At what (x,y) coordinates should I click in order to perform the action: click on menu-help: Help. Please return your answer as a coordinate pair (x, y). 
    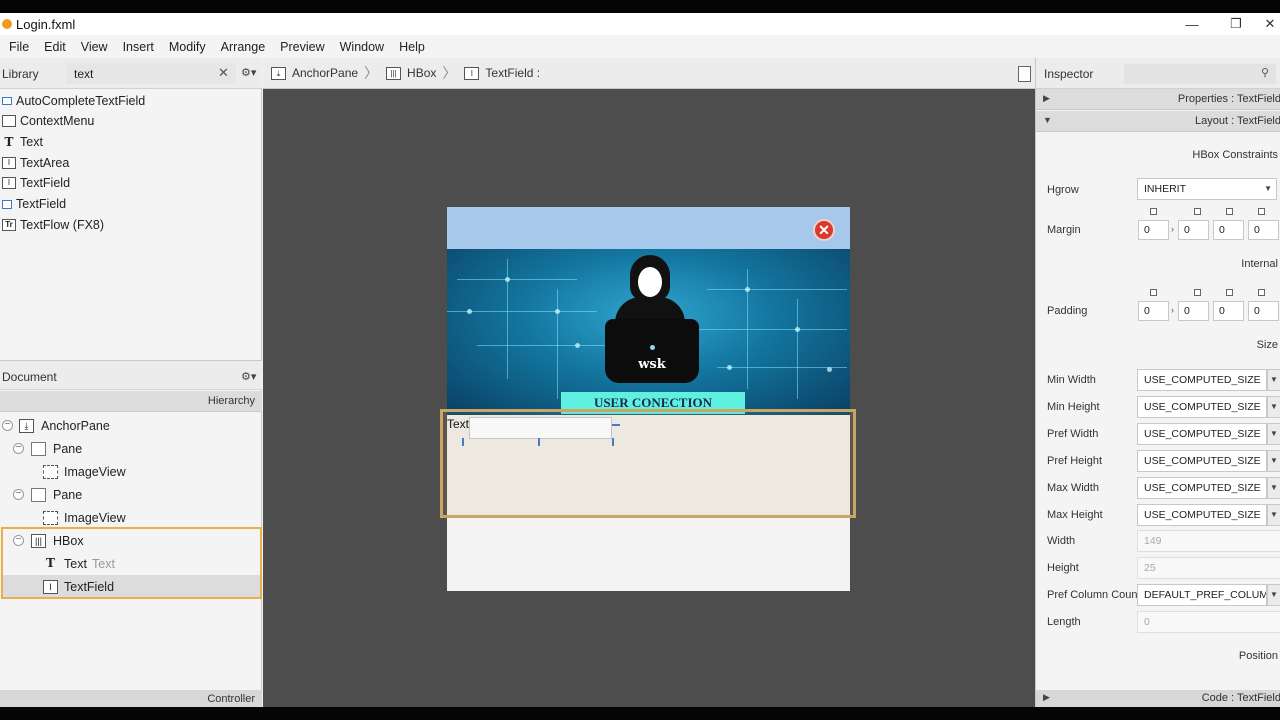
    Looking at the image, I should click on (412, 47).